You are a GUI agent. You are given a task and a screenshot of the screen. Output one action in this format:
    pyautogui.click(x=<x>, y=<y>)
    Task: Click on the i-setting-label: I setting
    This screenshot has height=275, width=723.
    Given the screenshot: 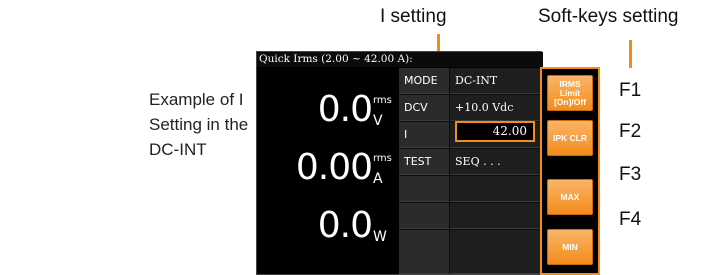 What is the action you would take?
    pyautogui.click(x=413, y=16)
    